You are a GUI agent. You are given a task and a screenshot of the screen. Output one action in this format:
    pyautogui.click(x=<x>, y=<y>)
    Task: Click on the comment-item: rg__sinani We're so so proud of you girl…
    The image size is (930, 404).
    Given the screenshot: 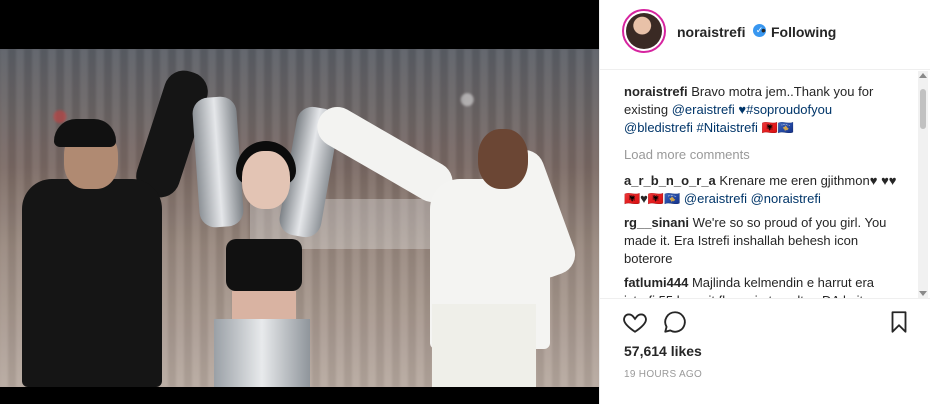 What is the action you would take?
    pyautogui.click(x=763, y=241)
    